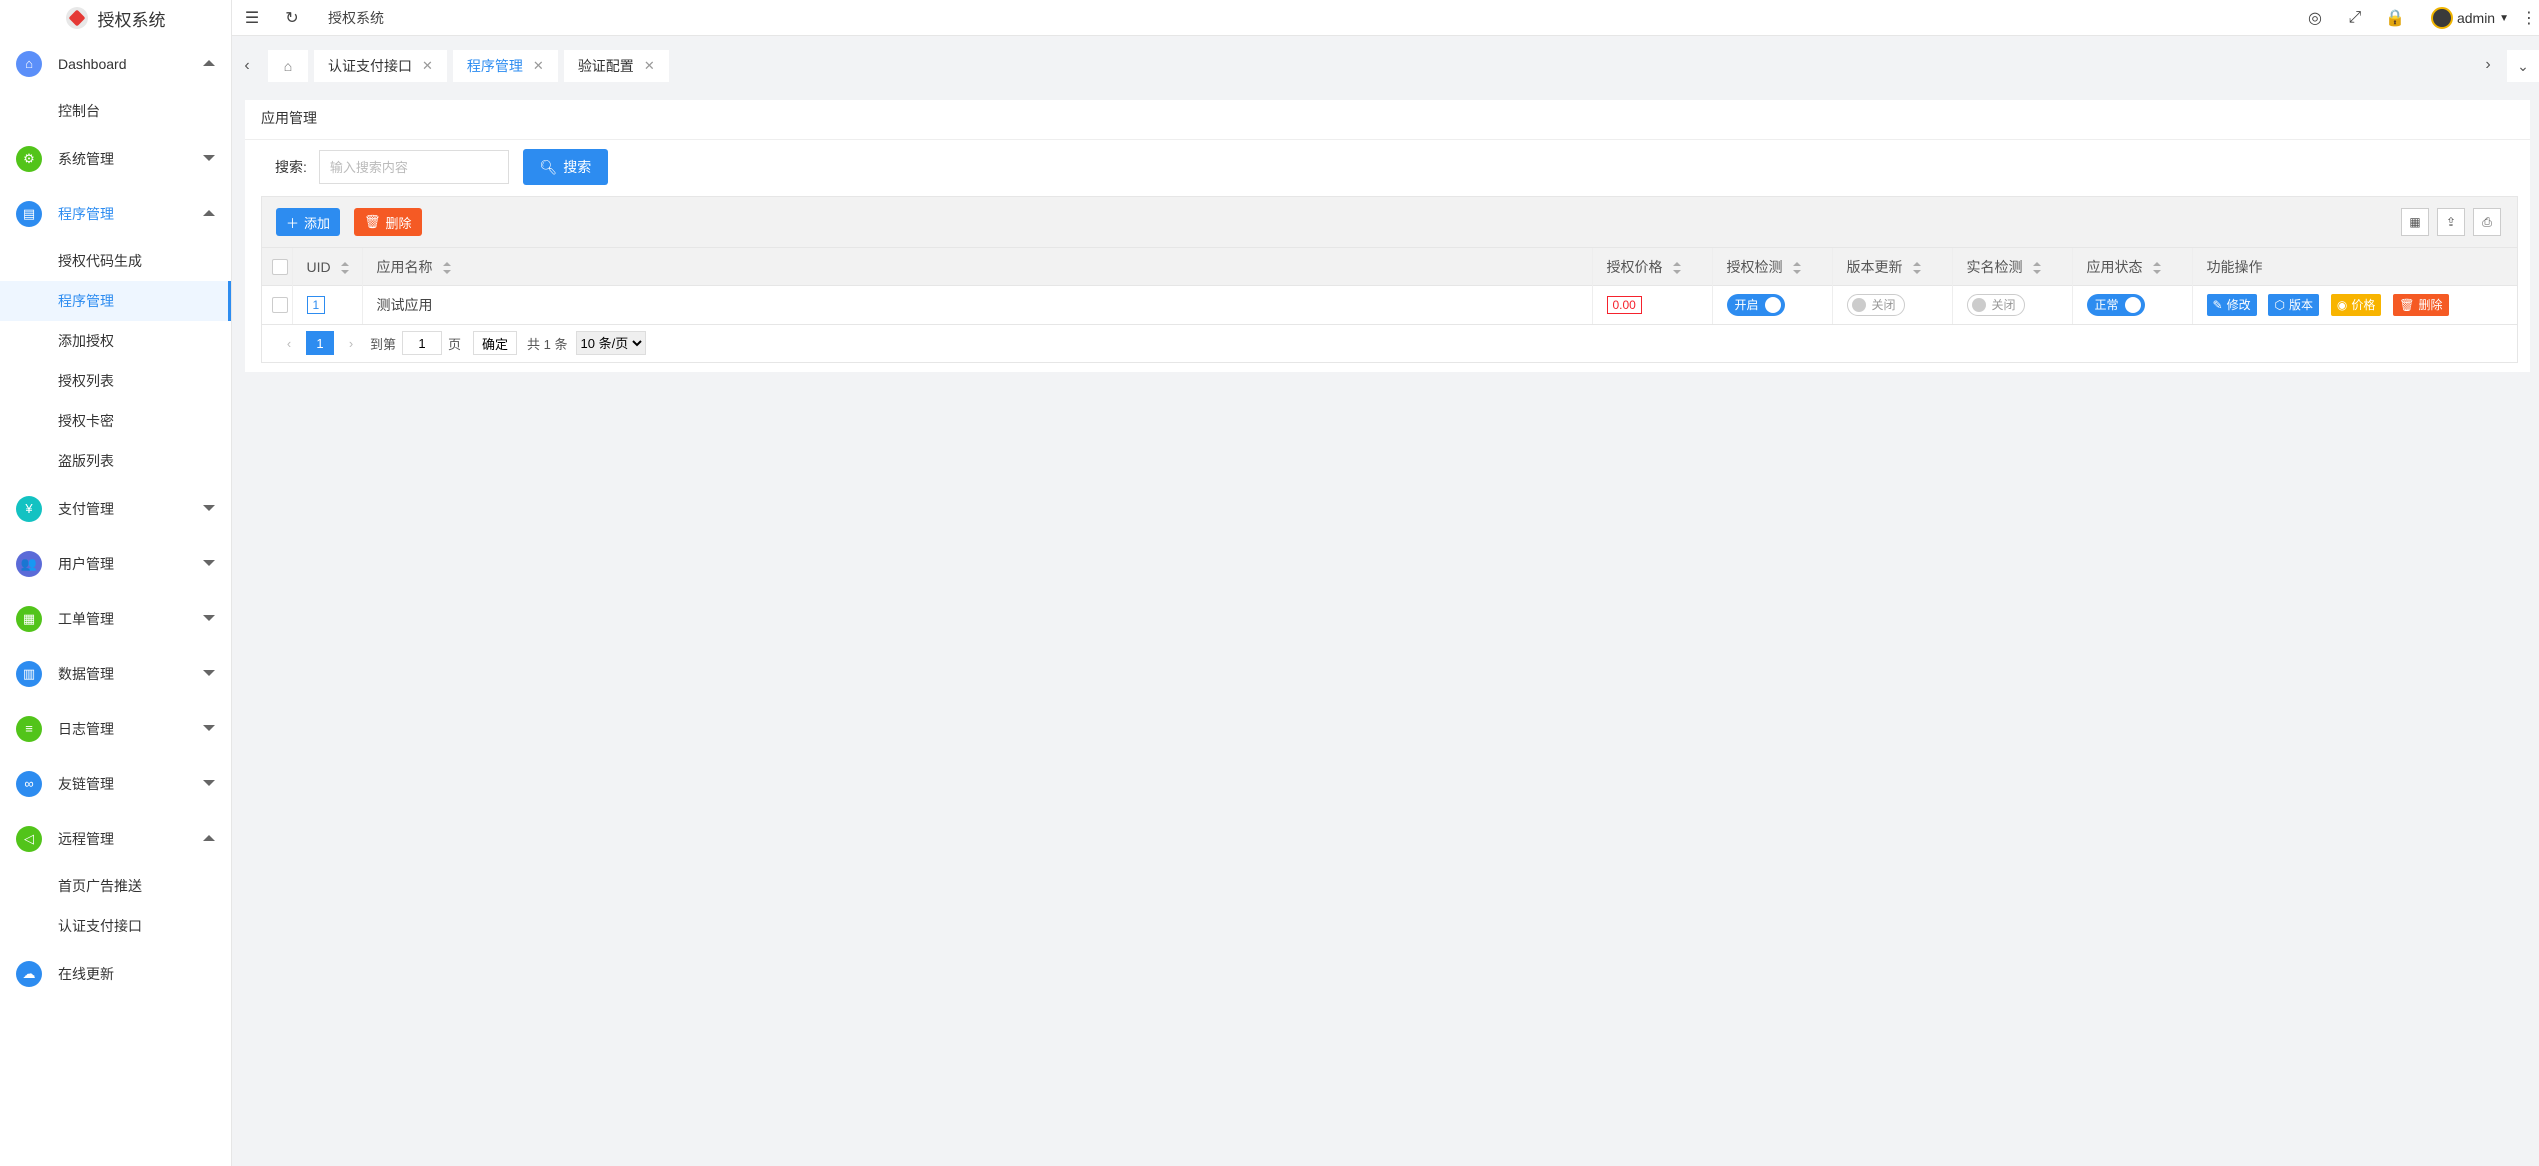 This screenshot has width=2539, height=1166. What do you see at coordinates (209, 563) in the screenshot?
I see `chevron-down-icon` at bounding box center [209, 563].